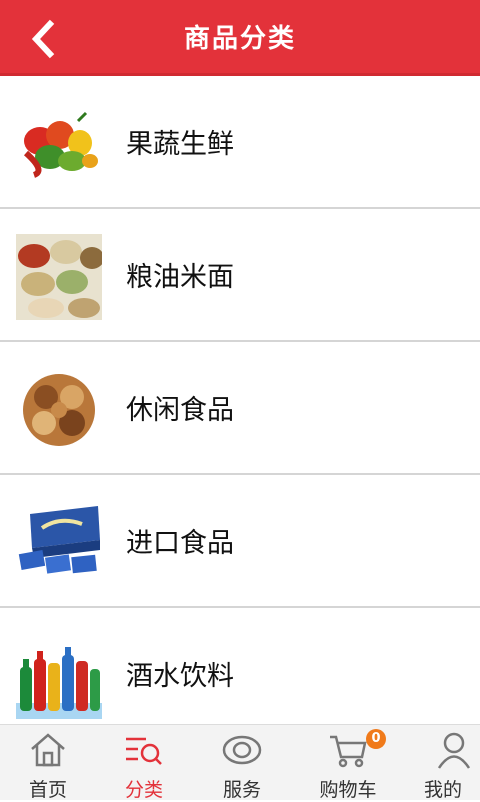 The image size is (480, 802). Describe the element at coordinates (180, 144) in the screenshot. I see `category-label: 果蔬生鲜` at that location.